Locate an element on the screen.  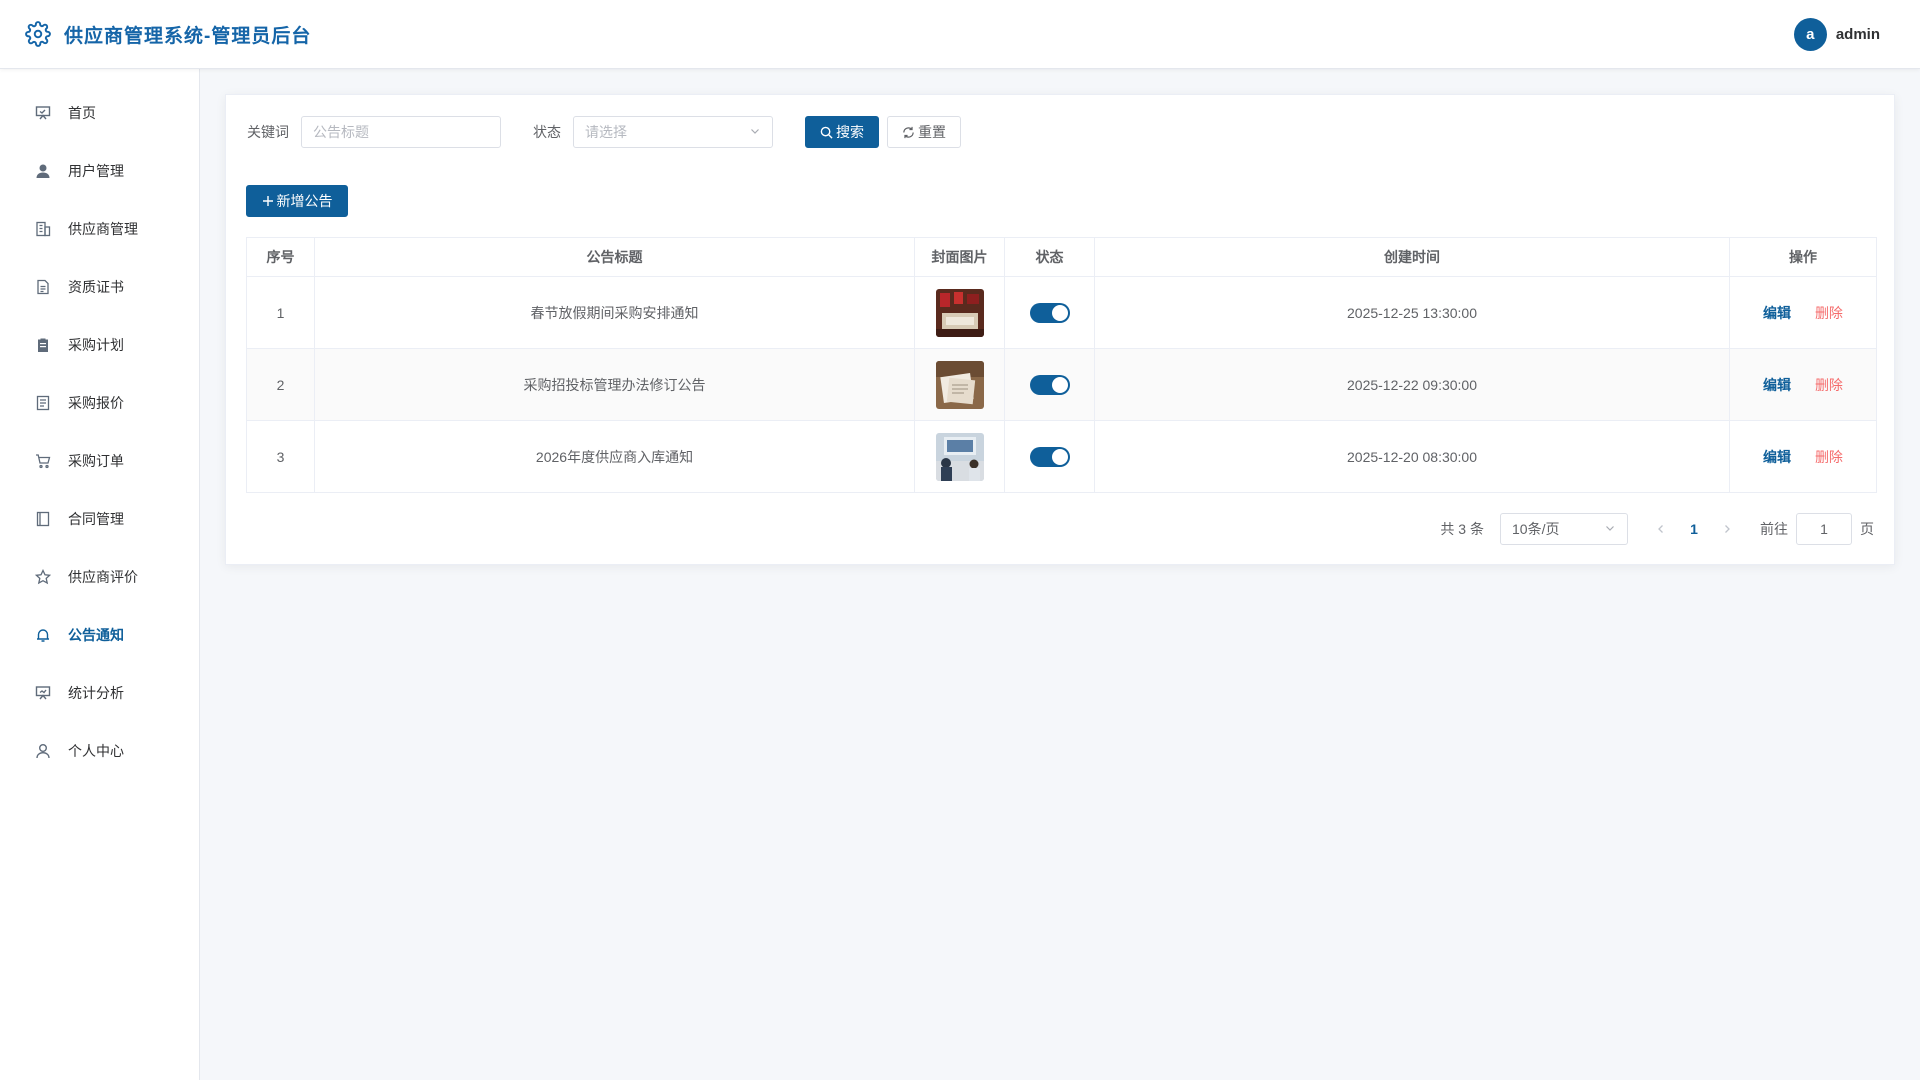
search-button: 搜索 is located at coordinates (842, 132).